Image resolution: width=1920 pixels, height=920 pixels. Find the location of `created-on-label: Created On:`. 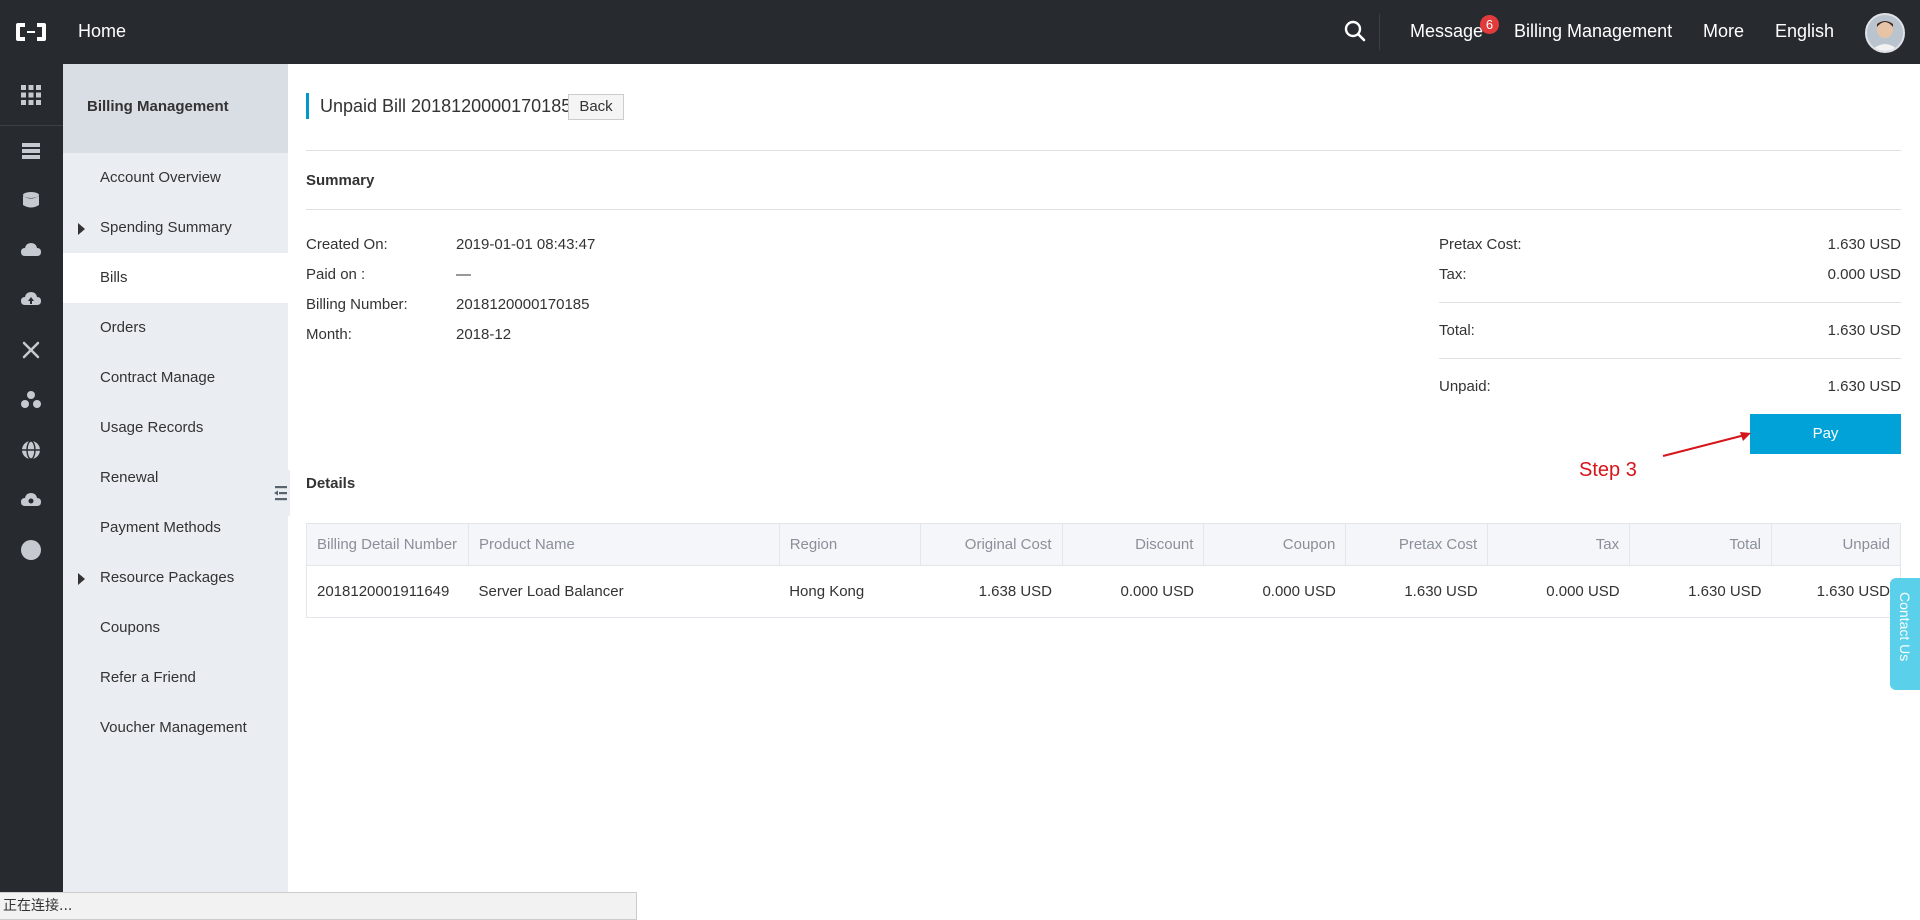

created-on-label: Created On: is located at coordinates (347, 244).